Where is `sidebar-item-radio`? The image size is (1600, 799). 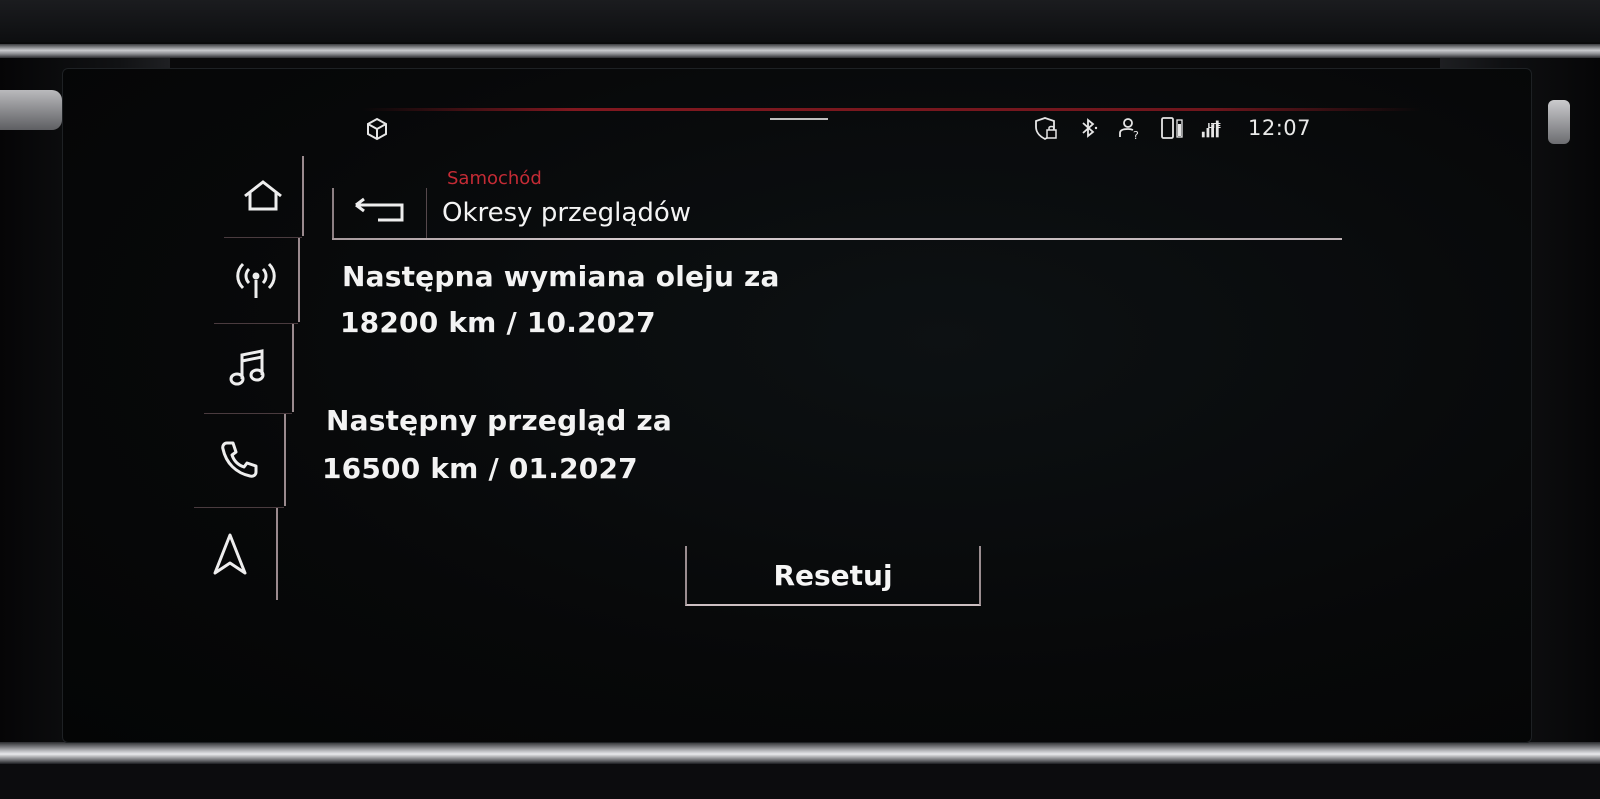
sidebar-item-radio is located at coordinates (257, 280).